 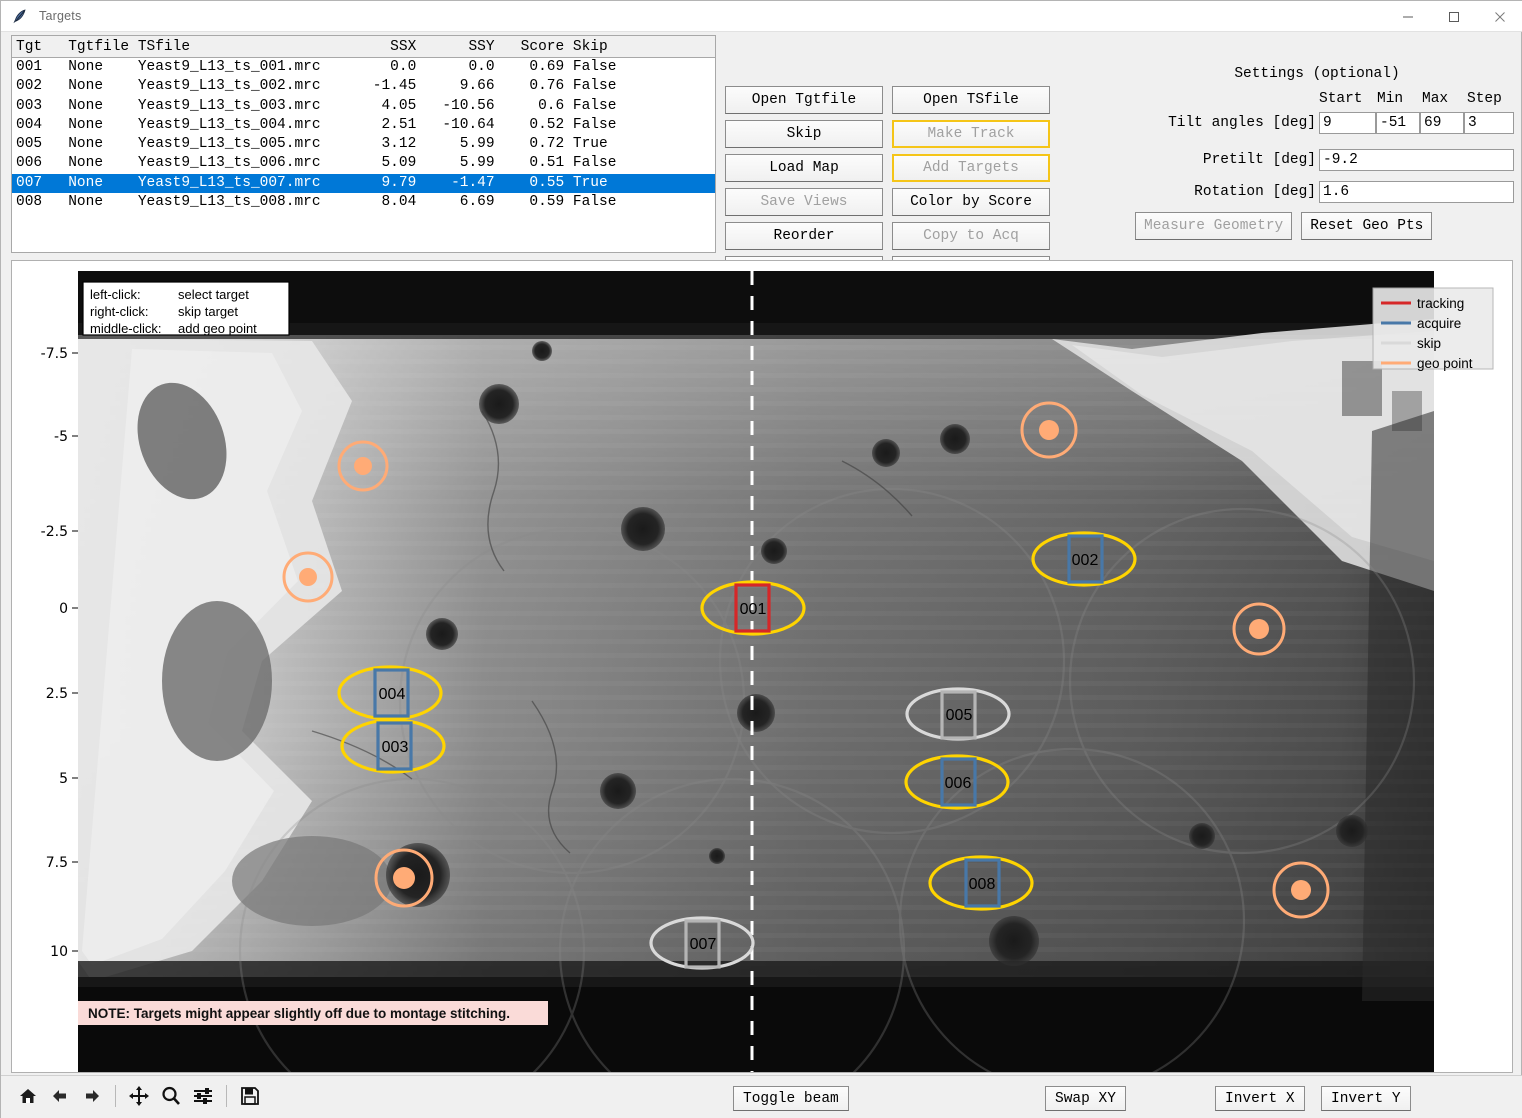 What do you see at coordinates (1366, 1098) in the screenshot?
I see `invert-y-button: Invert Y` at bounding box center [1366, 1098].